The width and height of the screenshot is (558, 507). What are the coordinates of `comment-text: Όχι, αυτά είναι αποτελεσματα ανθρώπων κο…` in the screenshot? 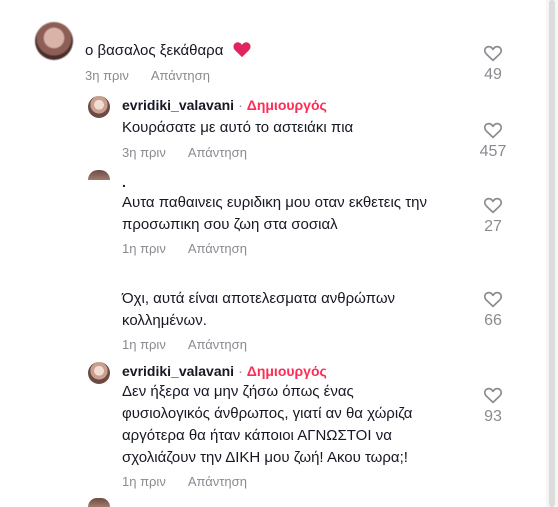 It's located at (258, 310).